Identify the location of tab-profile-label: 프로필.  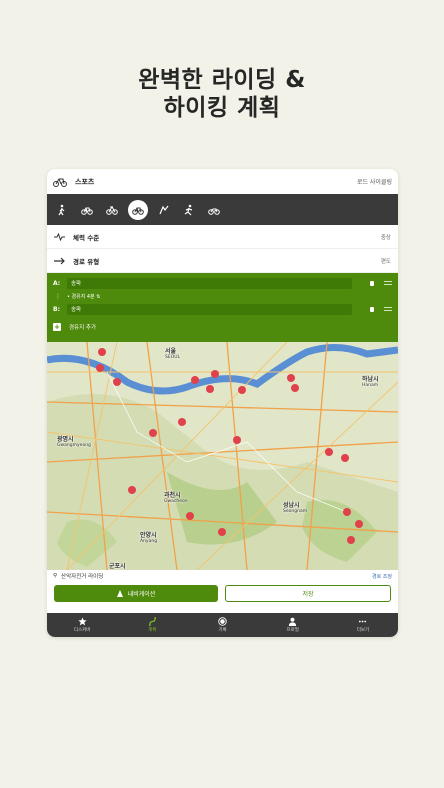
(292, 630).